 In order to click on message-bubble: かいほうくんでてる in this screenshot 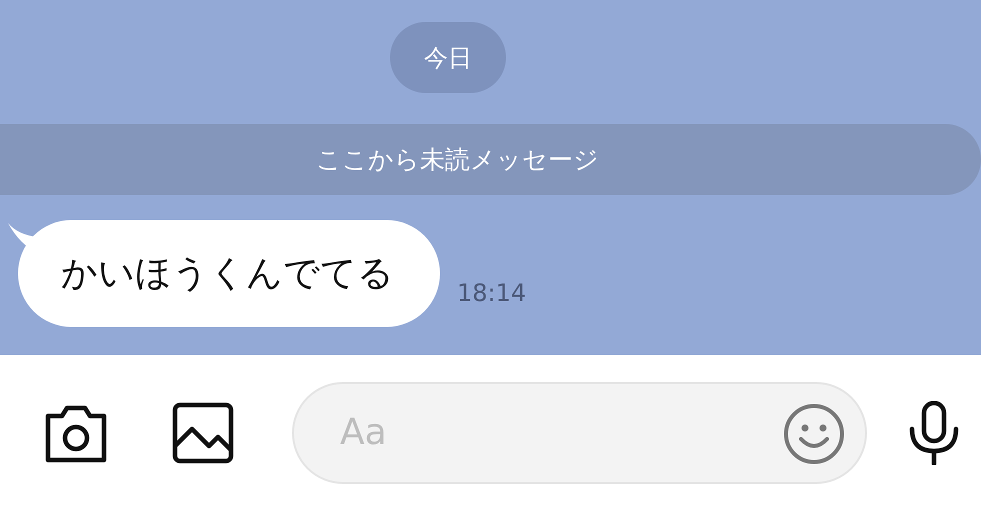, I will do `click(229, 273)`.